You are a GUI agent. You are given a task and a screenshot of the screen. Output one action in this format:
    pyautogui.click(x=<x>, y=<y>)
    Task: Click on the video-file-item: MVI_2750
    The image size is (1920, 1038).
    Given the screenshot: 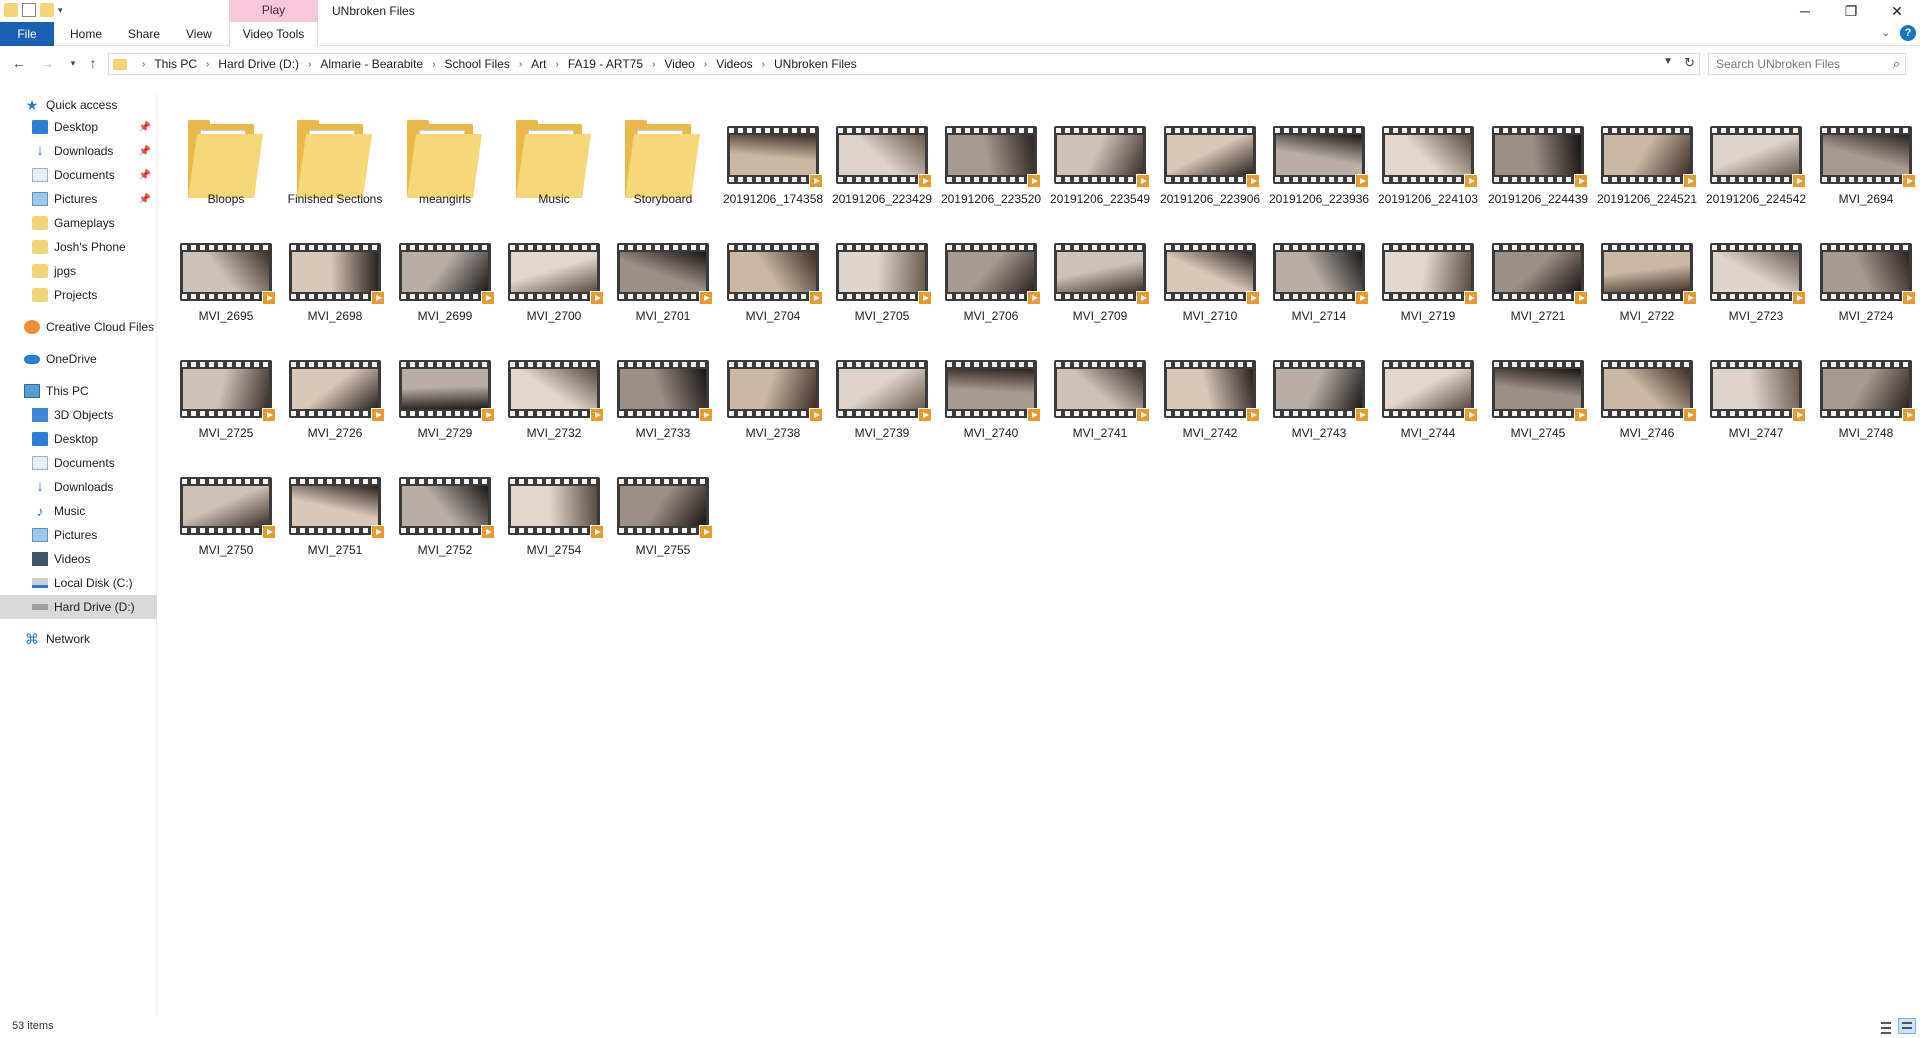 What is the action you would take?
    pyautogui.click(x=223, y=521)
    